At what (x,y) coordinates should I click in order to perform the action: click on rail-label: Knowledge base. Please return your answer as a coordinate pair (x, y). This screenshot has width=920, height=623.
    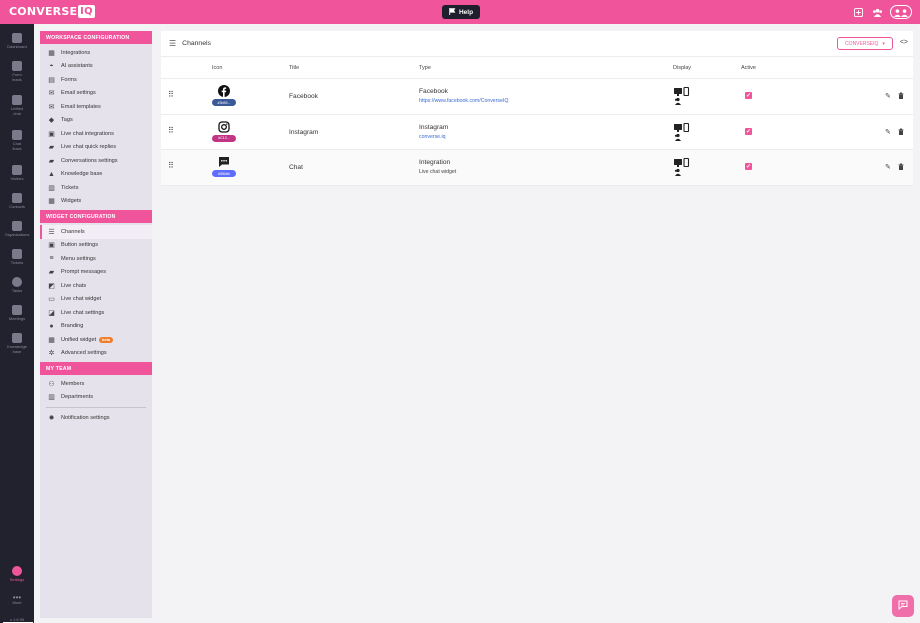
    Looking at the image, I should click on (17, 349).